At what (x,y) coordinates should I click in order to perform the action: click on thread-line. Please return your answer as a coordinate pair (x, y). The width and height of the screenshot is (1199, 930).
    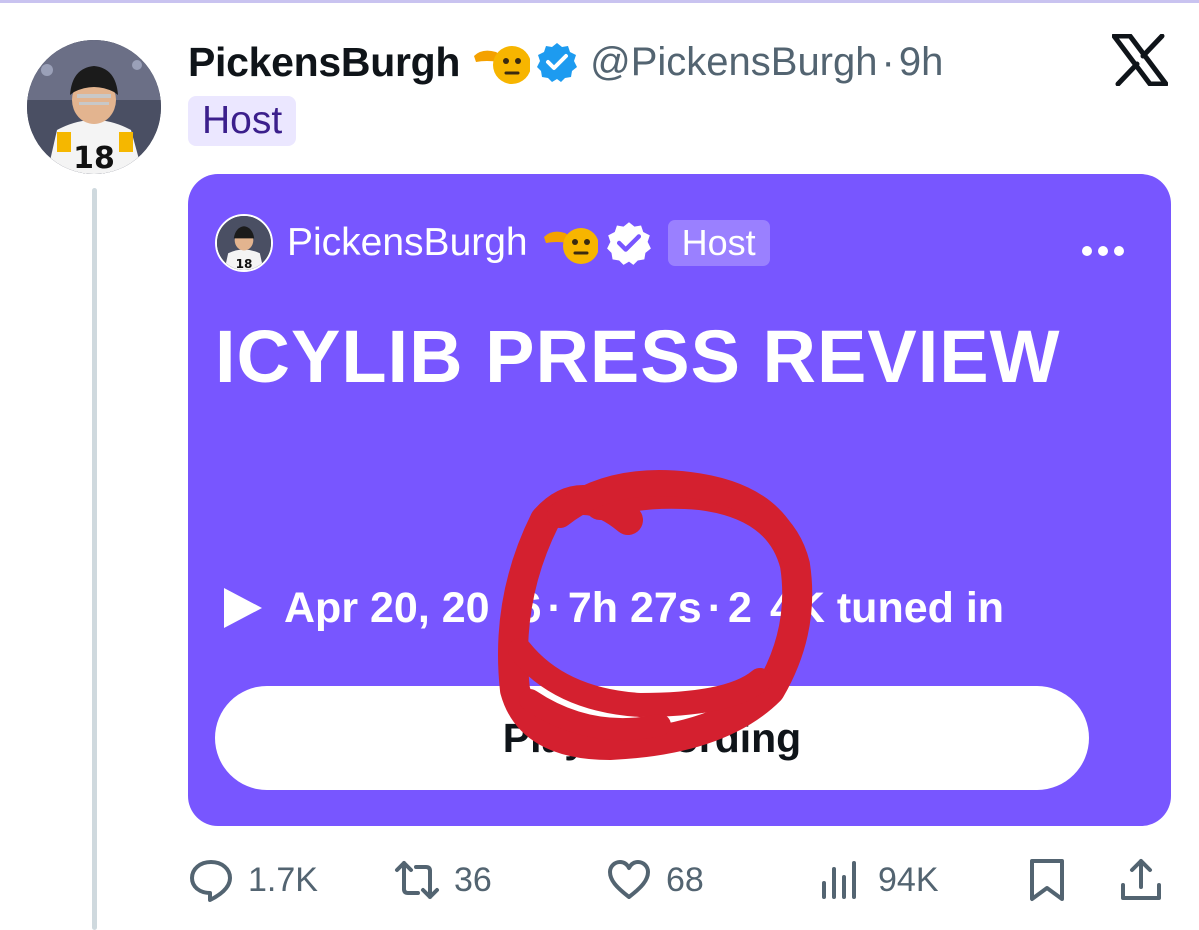
    Looking at the image, I should click on (94, 559).